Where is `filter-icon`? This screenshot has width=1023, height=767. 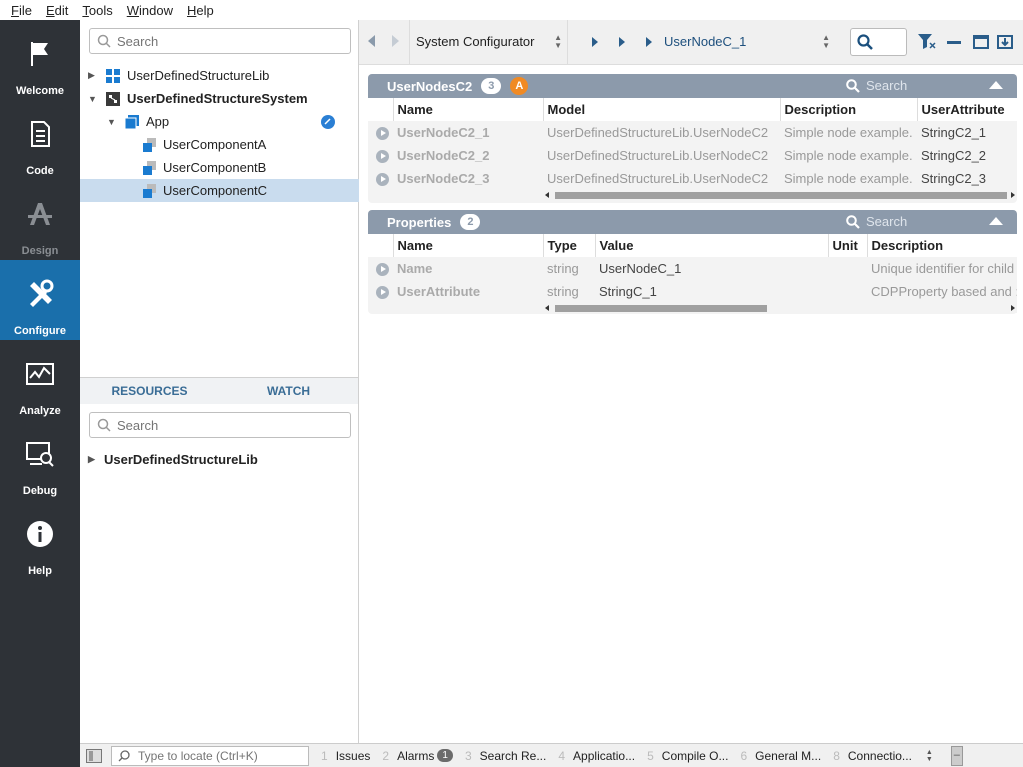 filter-icon is located at coordinates (927, 42).